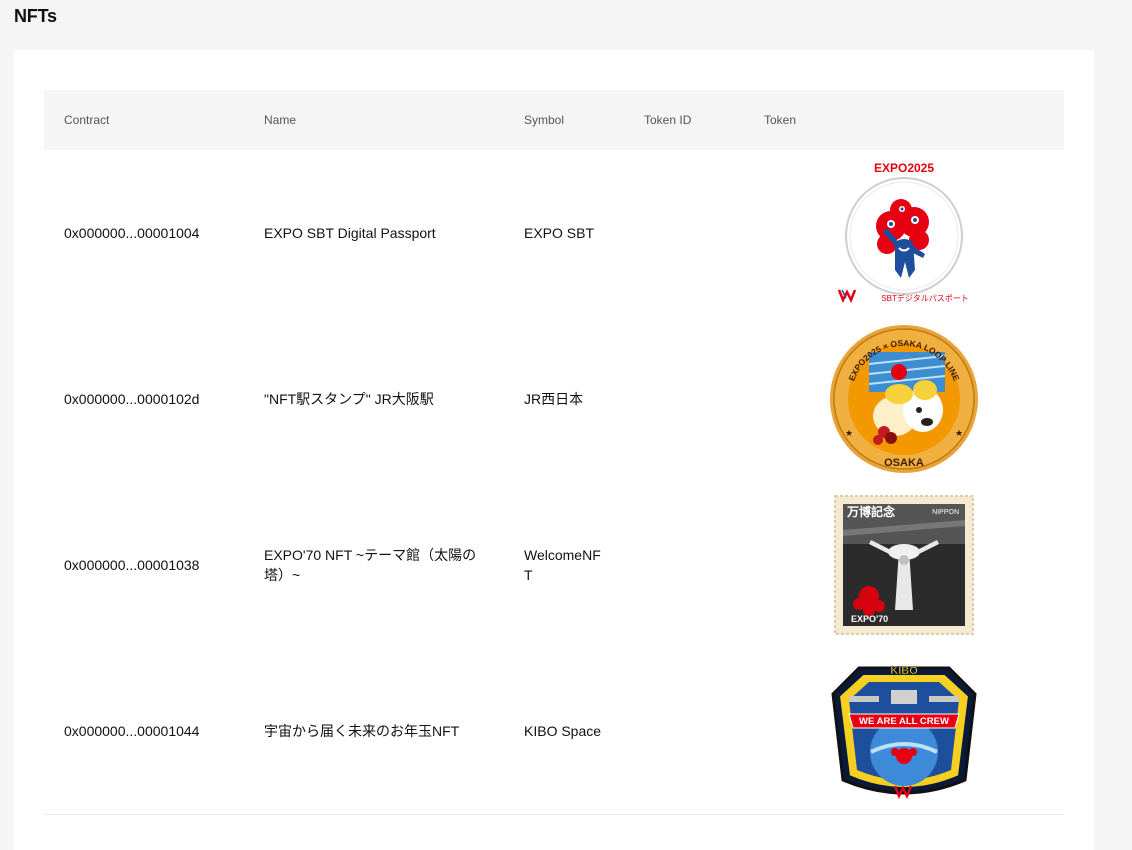 Image resolution: width=1132 pixels, height=850 pixels. I want to click on header-name: Name, so click(280, 120).